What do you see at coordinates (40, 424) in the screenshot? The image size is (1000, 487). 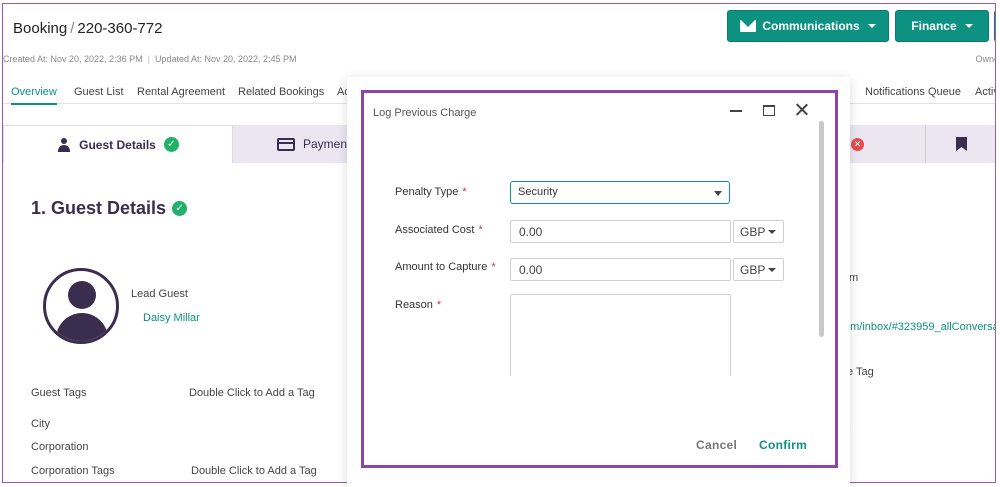 I see `city-label: City` at bounding box center [40, 424].